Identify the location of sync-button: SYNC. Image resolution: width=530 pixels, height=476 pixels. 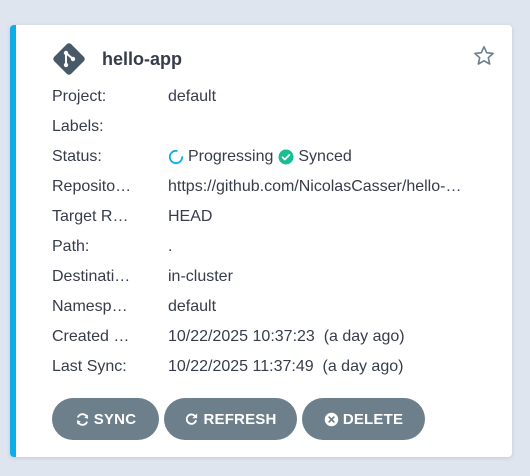
(105, 419).